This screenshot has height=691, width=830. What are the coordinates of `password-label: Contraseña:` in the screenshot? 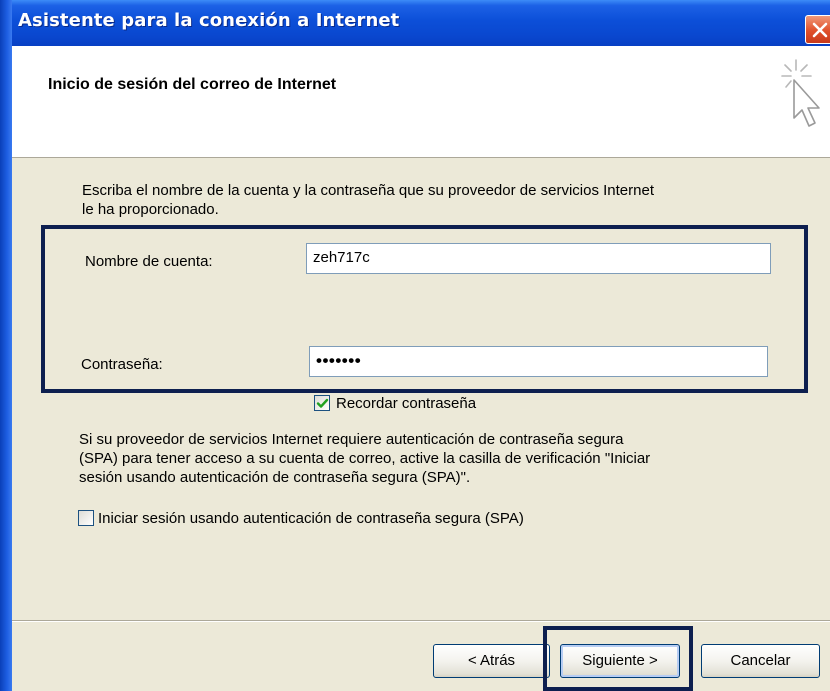 It's located at (122, 364).